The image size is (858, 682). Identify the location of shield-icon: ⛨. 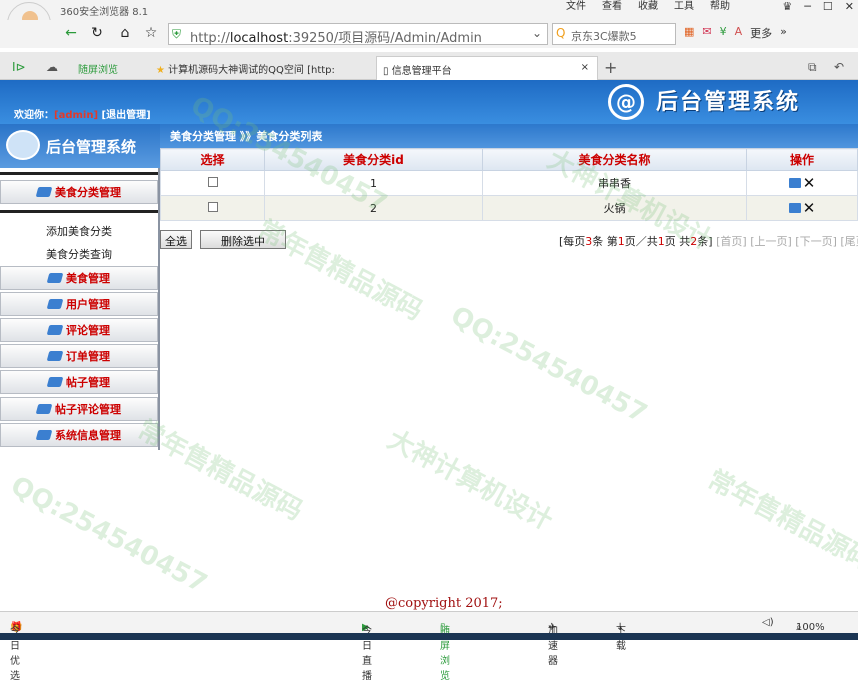
(177, 34).